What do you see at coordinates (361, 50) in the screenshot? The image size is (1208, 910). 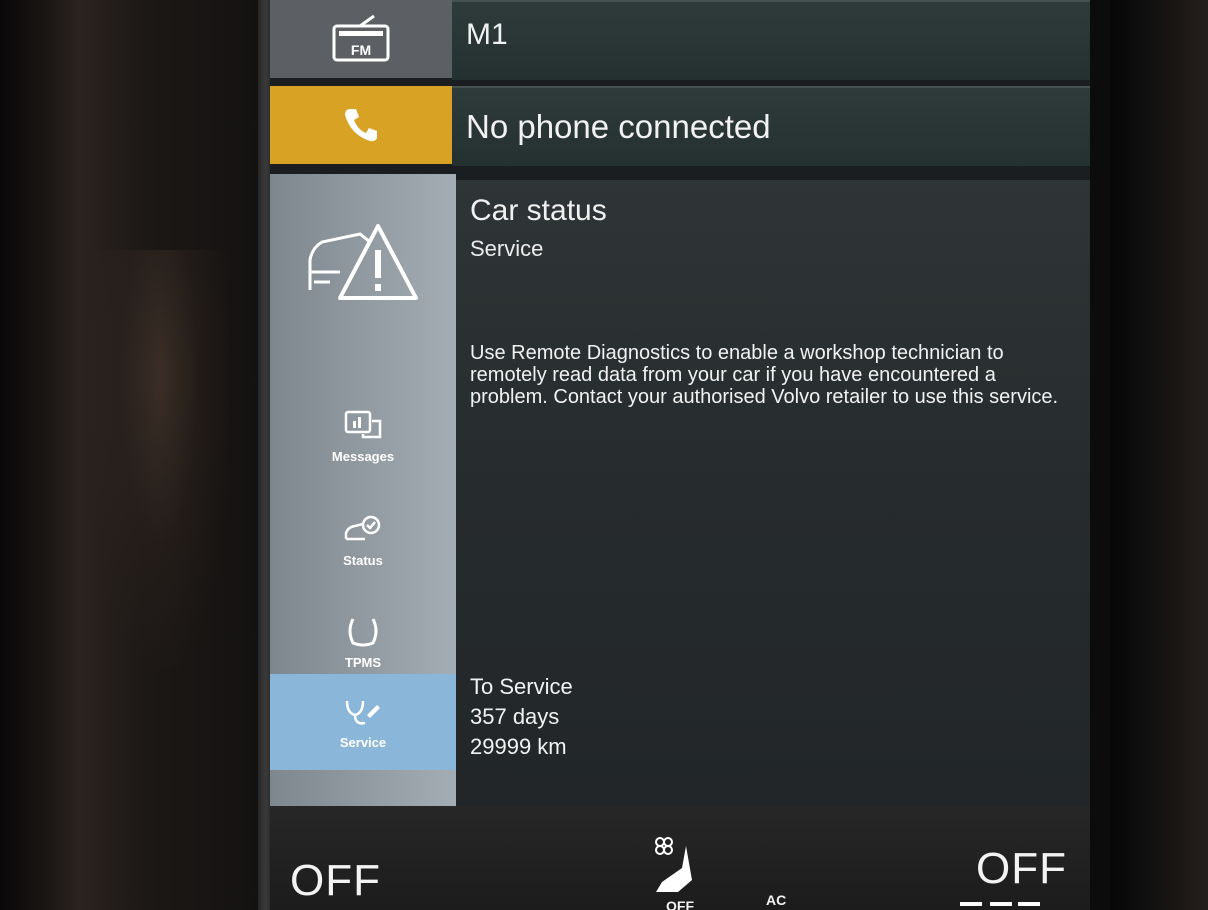 I see `fm-badge: FM` at bounding box center [361, 50].